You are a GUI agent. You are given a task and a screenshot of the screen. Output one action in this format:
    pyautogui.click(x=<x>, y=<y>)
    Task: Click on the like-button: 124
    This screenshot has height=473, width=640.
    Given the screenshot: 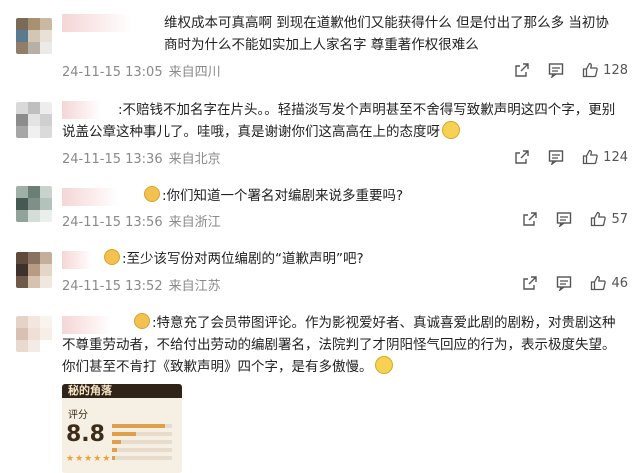 What is the action you would take?
    pyautogui.click(x=605, y=157)
    